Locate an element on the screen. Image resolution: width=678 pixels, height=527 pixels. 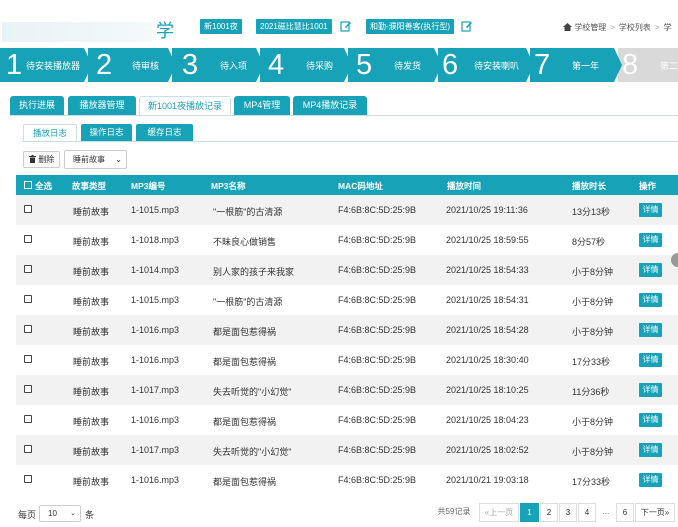
cell-mp3-name: 失去听觉的"小幻觉" is located at coordinates (252, 452).